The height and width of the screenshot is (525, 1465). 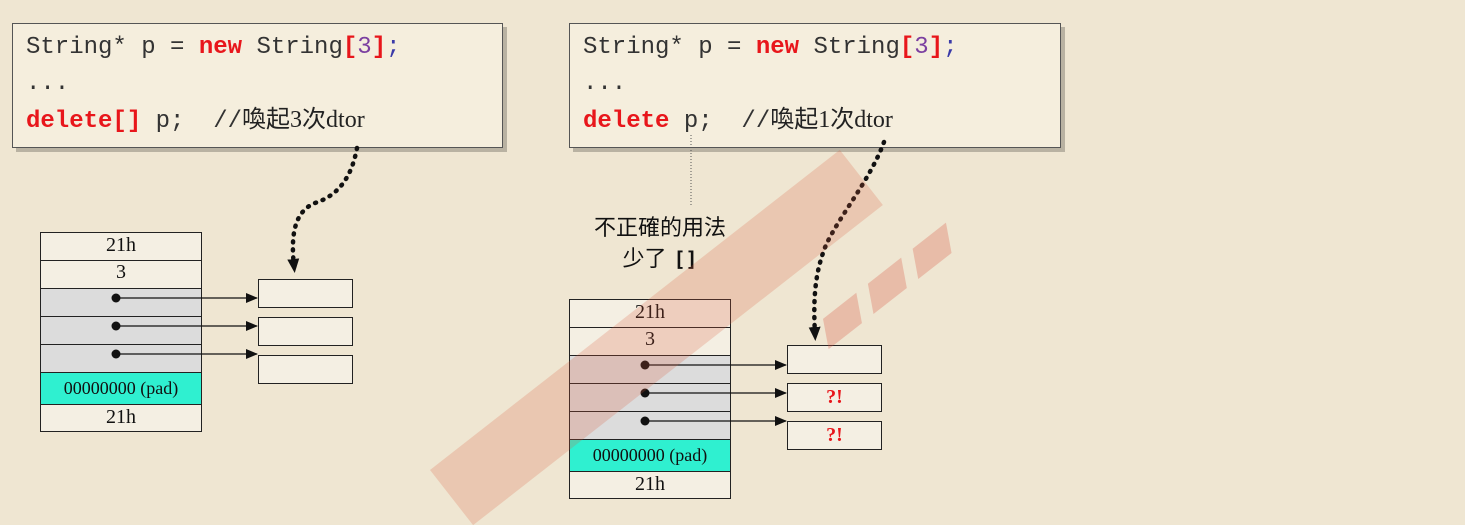 I want to click on left-dtor-dotted-arrow, so click(x=323, y=209).